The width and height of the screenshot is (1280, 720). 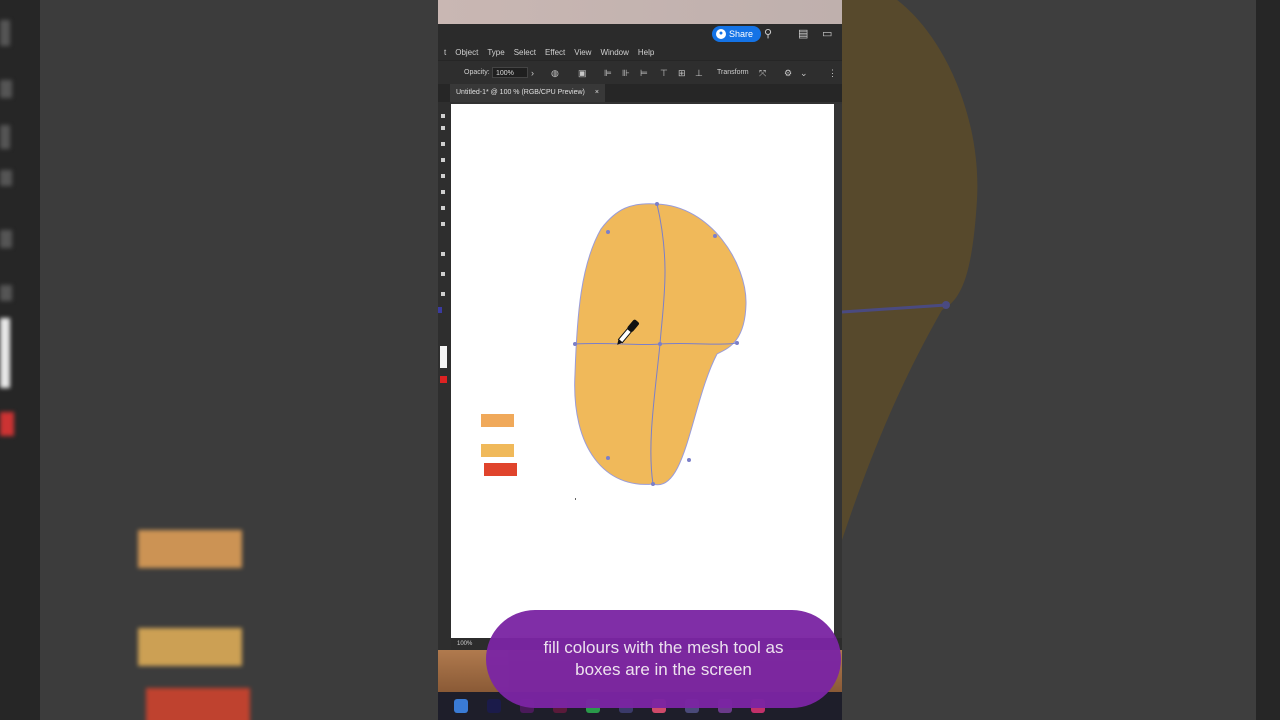 What do you see at coordinates (443, 294) in the screenshot?
I see `hand-tool-icon` at bounding box center [443, 294].